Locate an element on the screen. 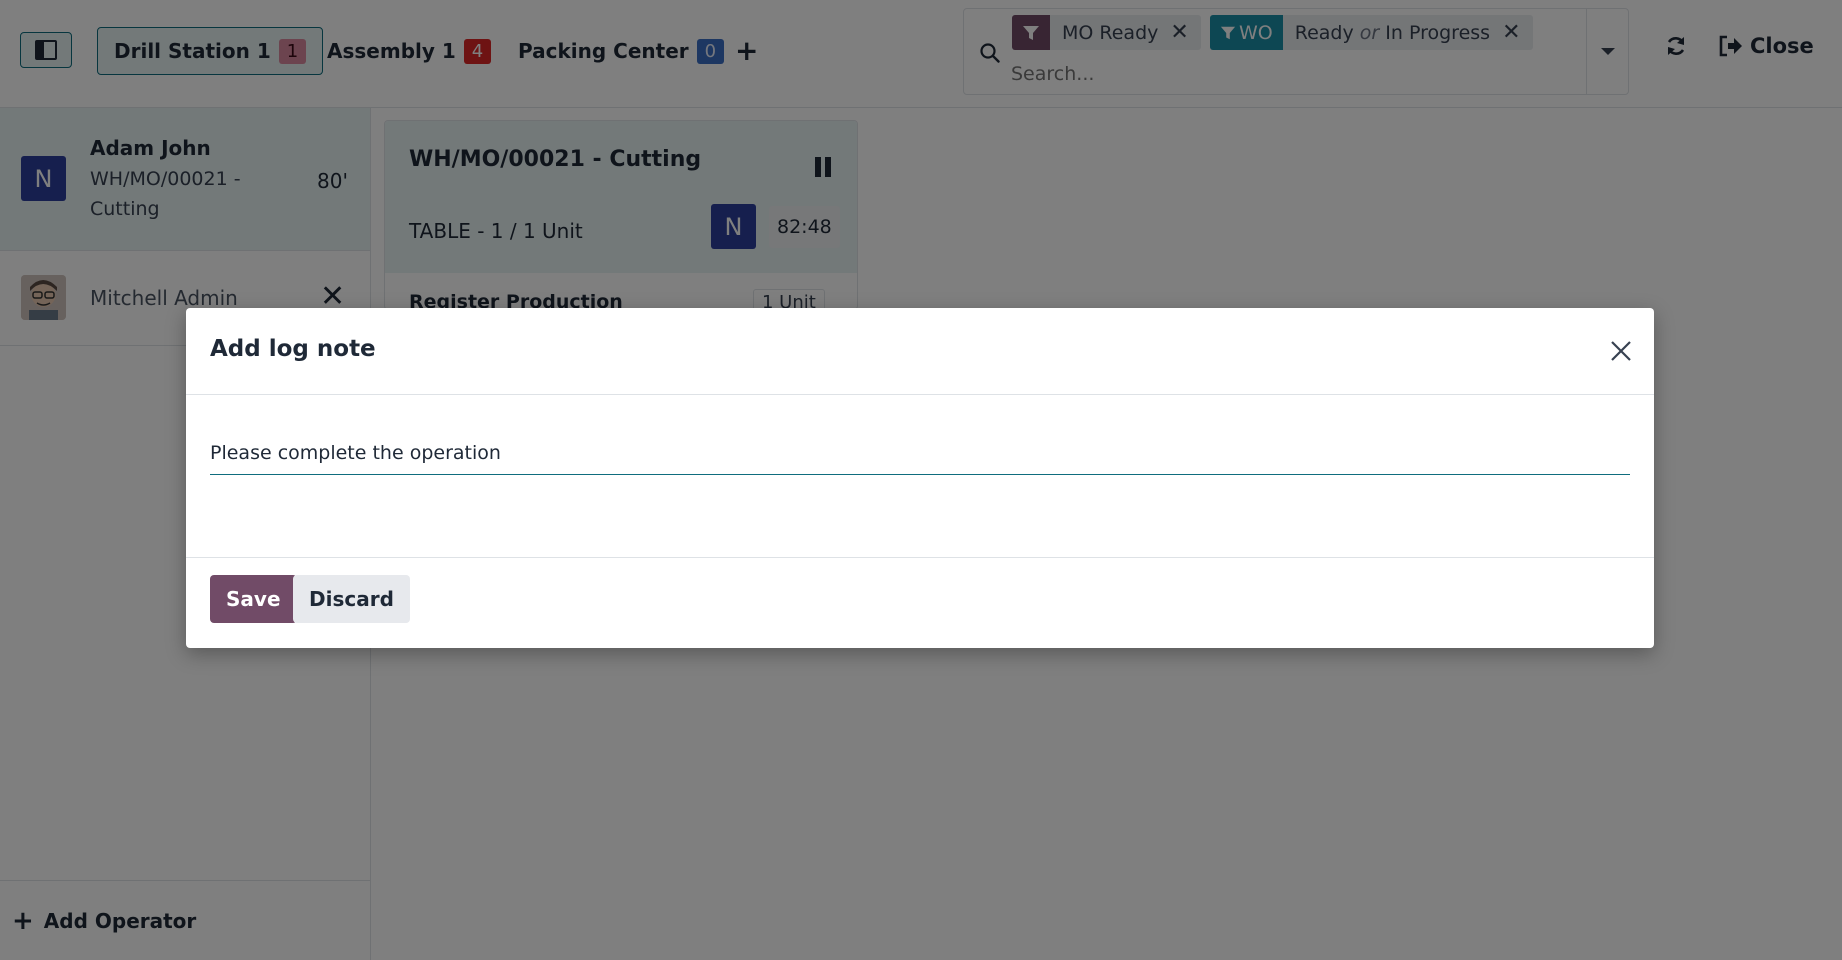 This screenshot has width=1842, height=960. dialog-title: Add log note is located at coordinates (293, 349).